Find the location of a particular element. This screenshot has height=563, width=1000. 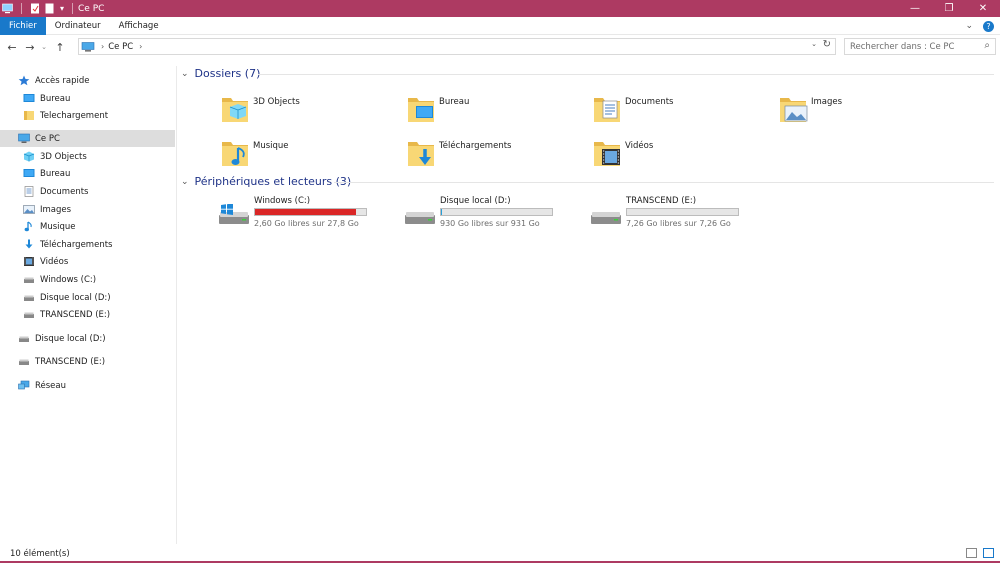

3d-objects-folder-icon is located at coordinates (235, 109).